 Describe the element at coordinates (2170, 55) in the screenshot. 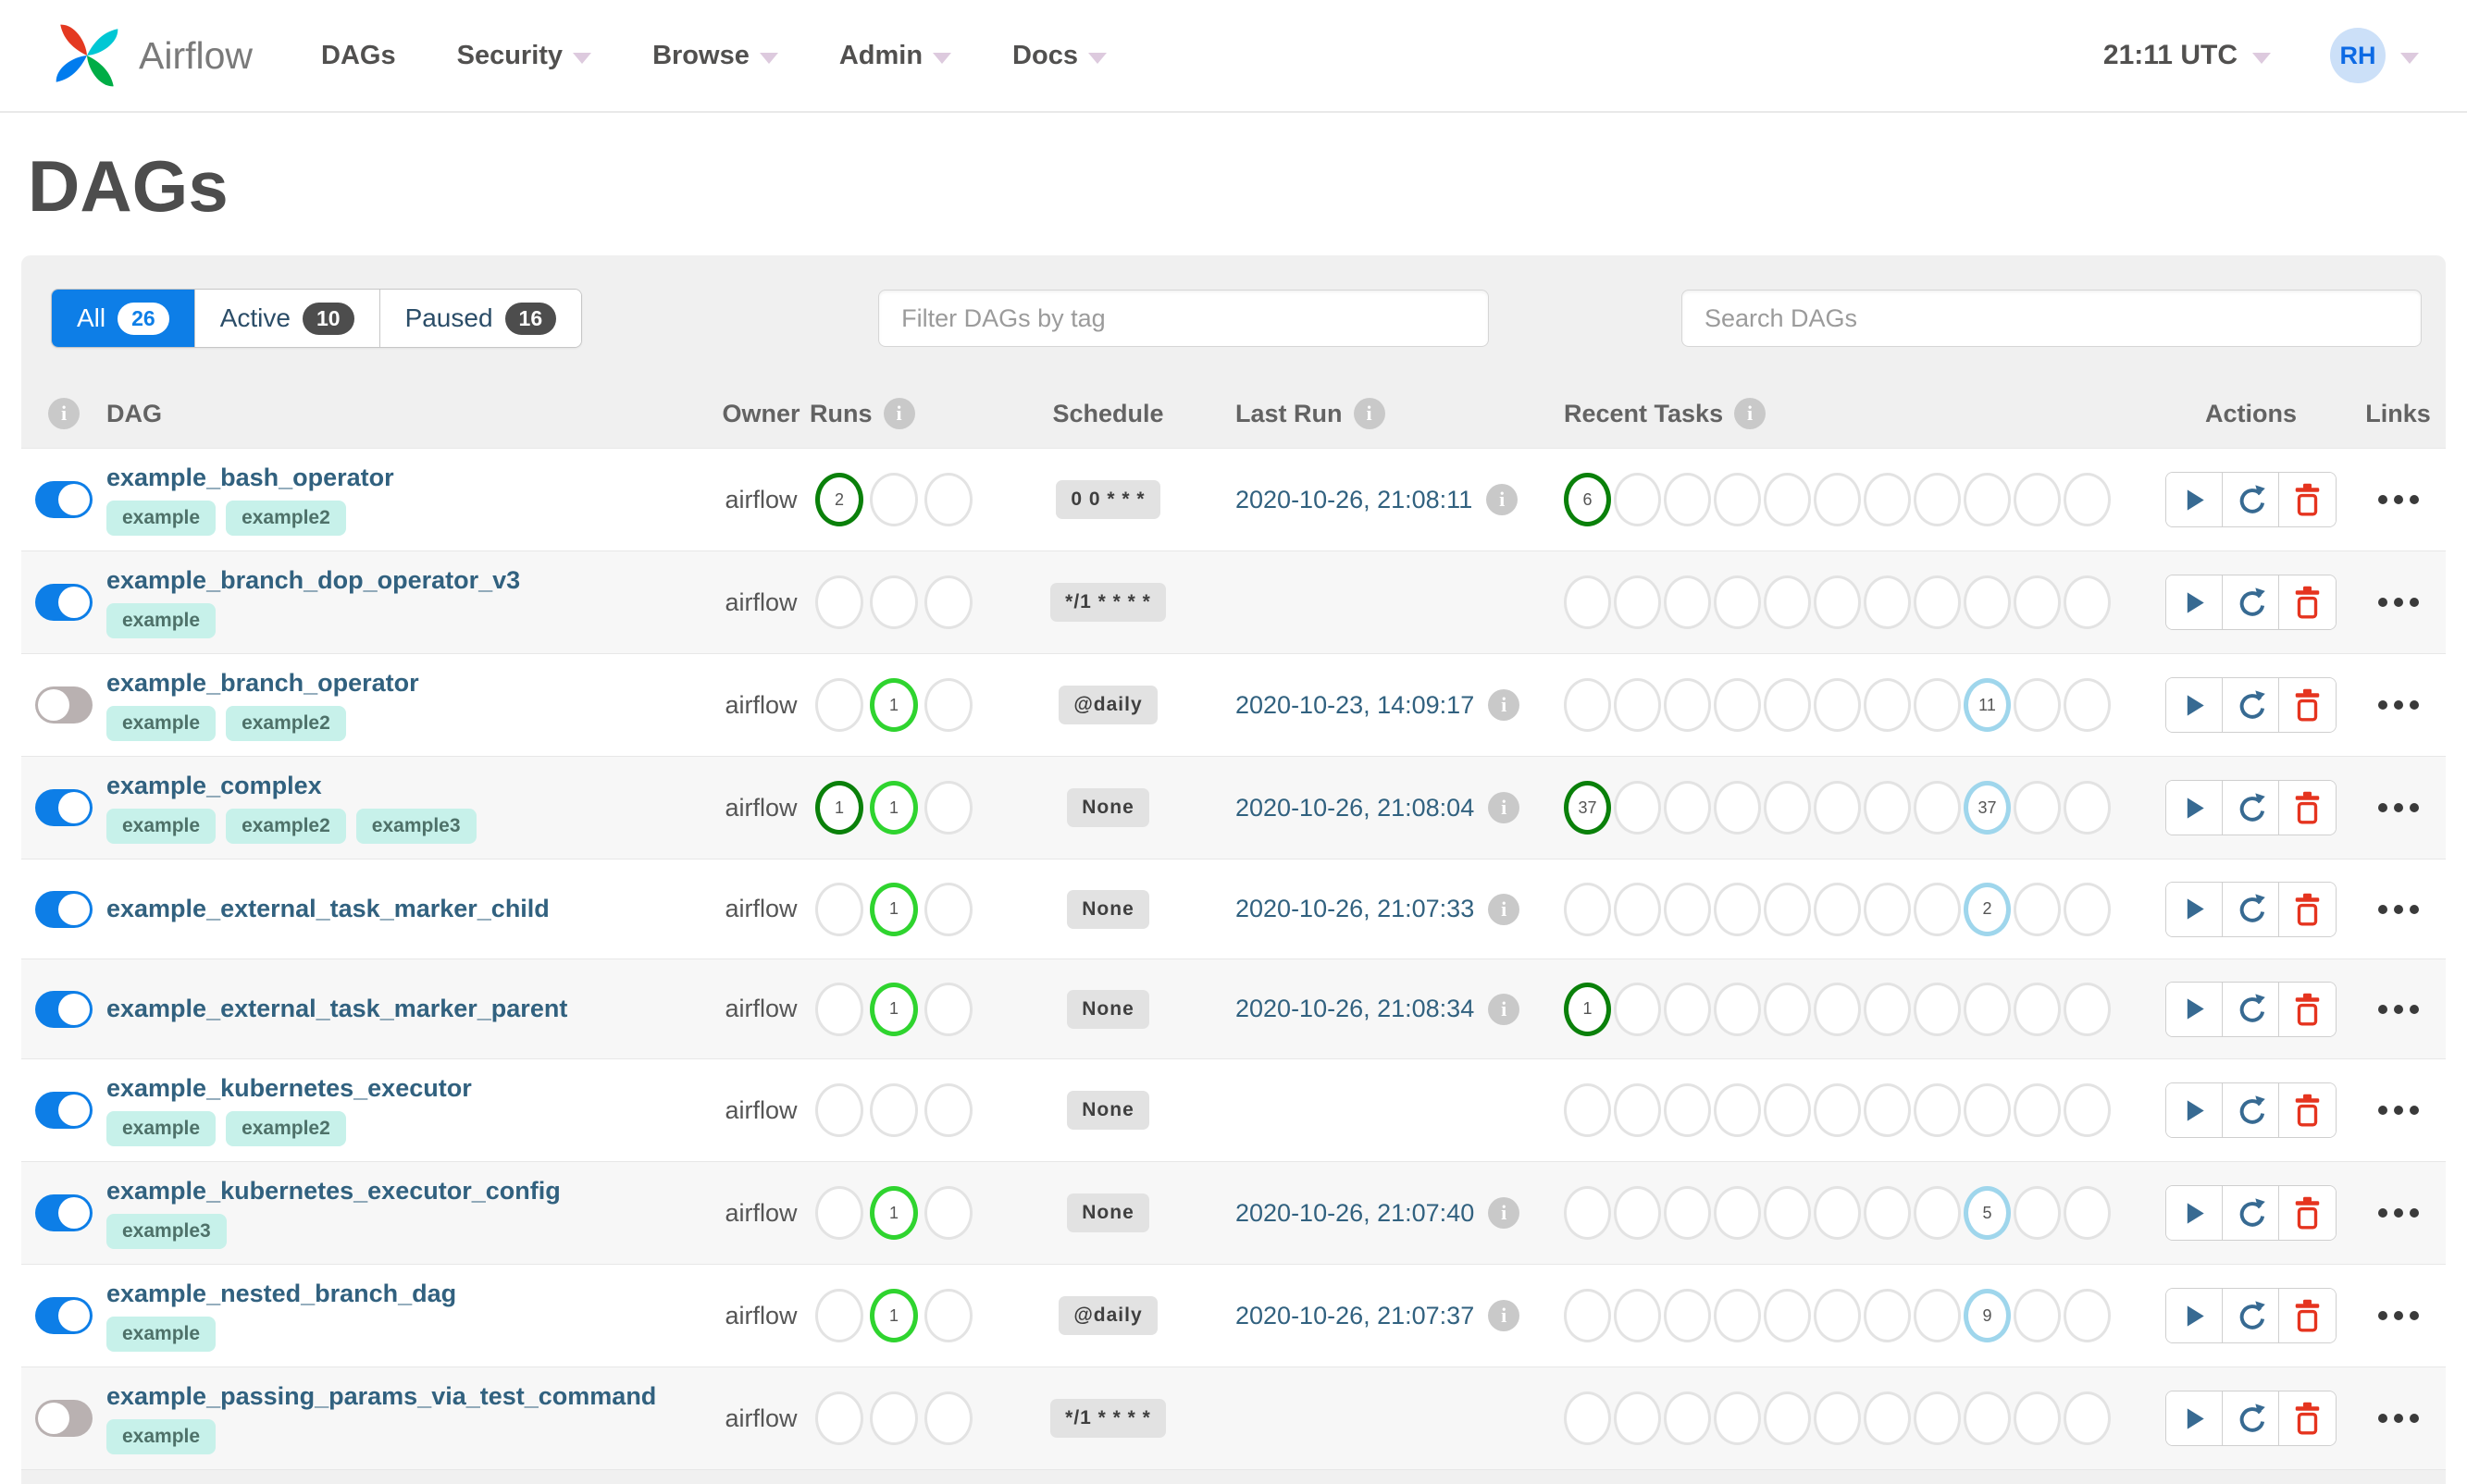

I see `utc-clock: 21:11 UTC` at that location.